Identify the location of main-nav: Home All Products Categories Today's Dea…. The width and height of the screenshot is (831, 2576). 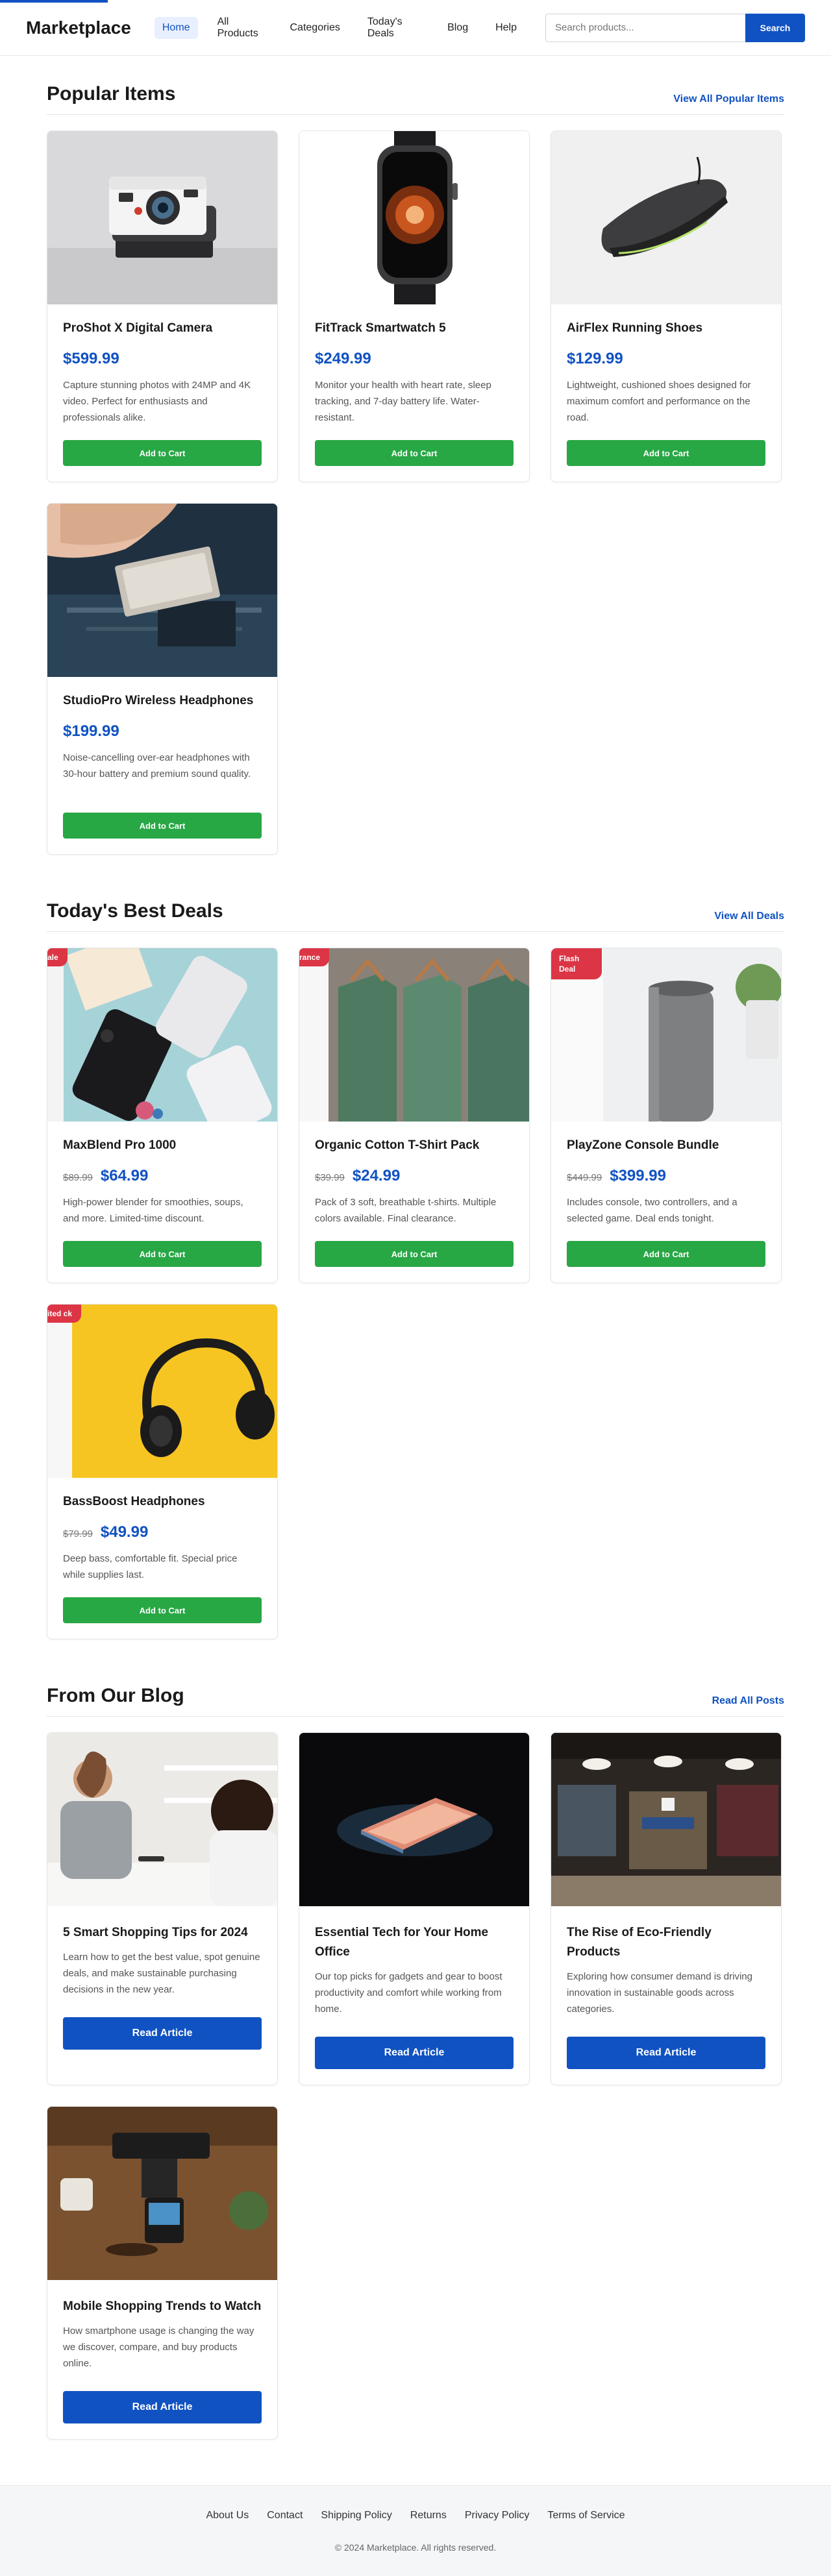
(343, 28).